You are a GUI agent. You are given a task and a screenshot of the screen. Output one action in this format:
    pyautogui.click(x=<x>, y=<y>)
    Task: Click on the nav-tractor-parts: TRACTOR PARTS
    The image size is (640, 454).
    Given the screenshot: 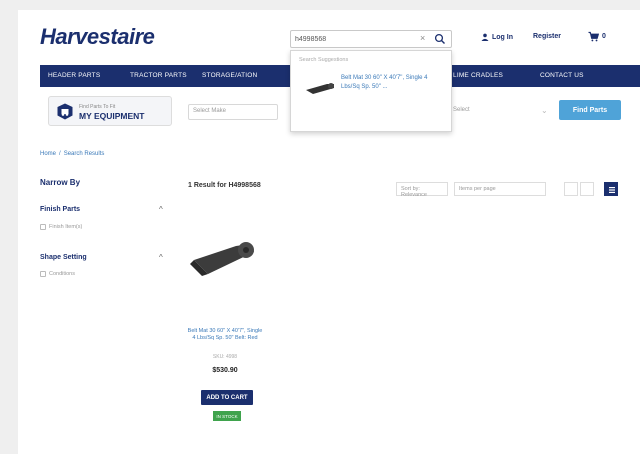 What is the action you would take?
    pyautogui.click(x=158, y=75)
    